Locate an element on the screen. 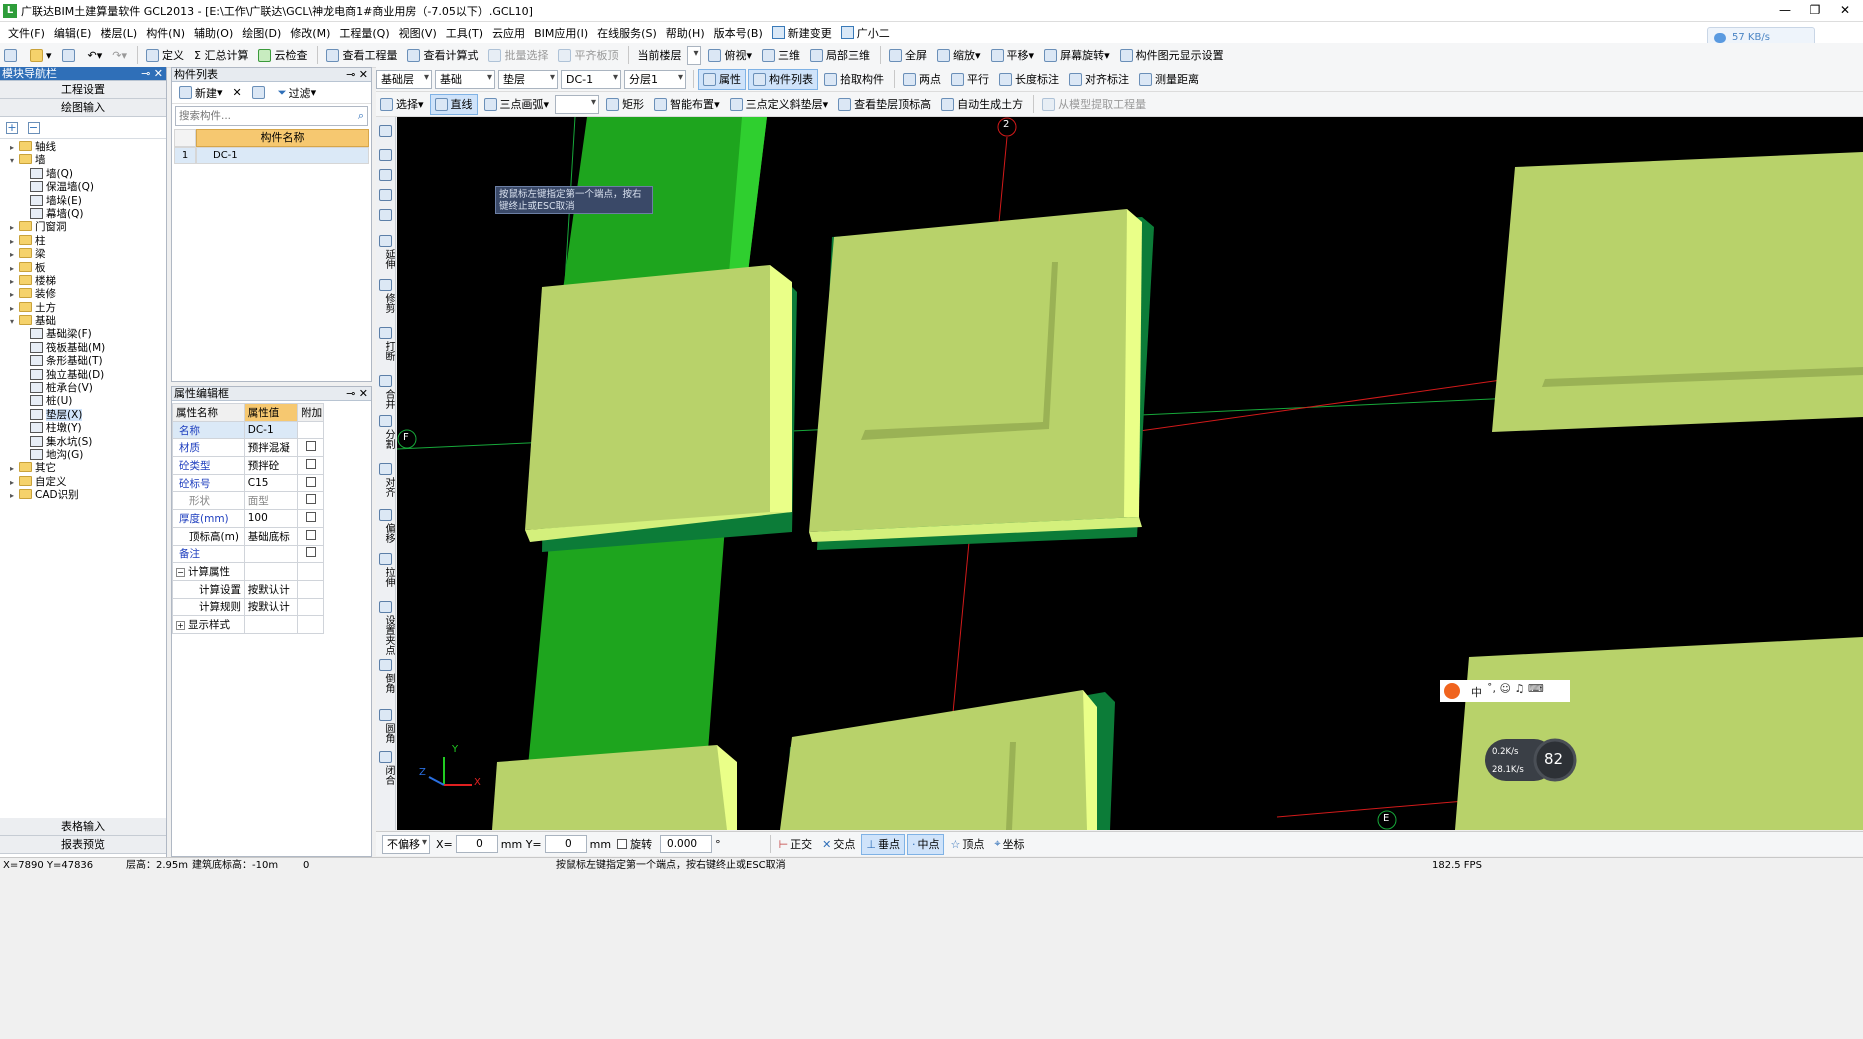  tree-item: ▸ CAD识别 is located at coordinates (83, 495).